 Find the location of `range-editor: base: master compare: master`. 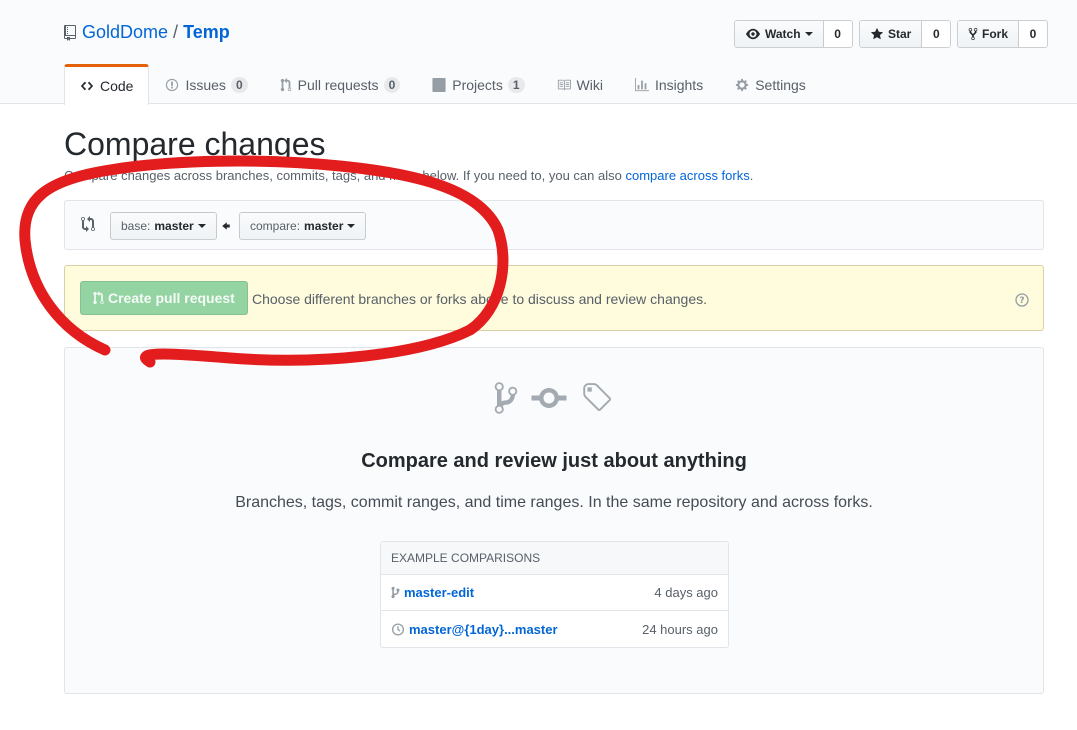

range-editor: base: master compare: master is located at coordinates (554, 225).